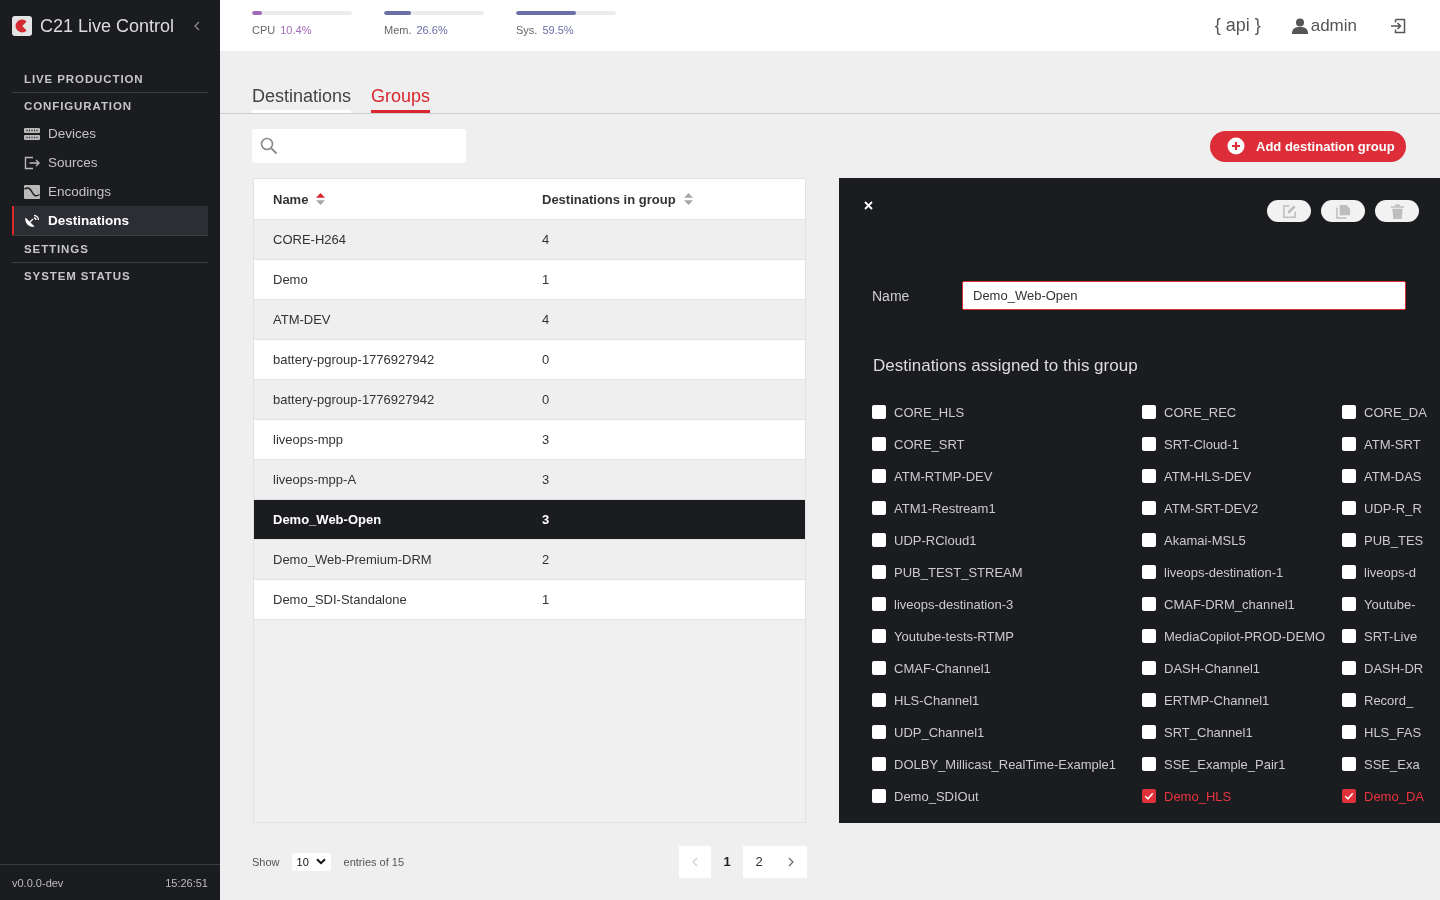  I want to click on nav-section-link: SETTINGS, so click(110, 249).